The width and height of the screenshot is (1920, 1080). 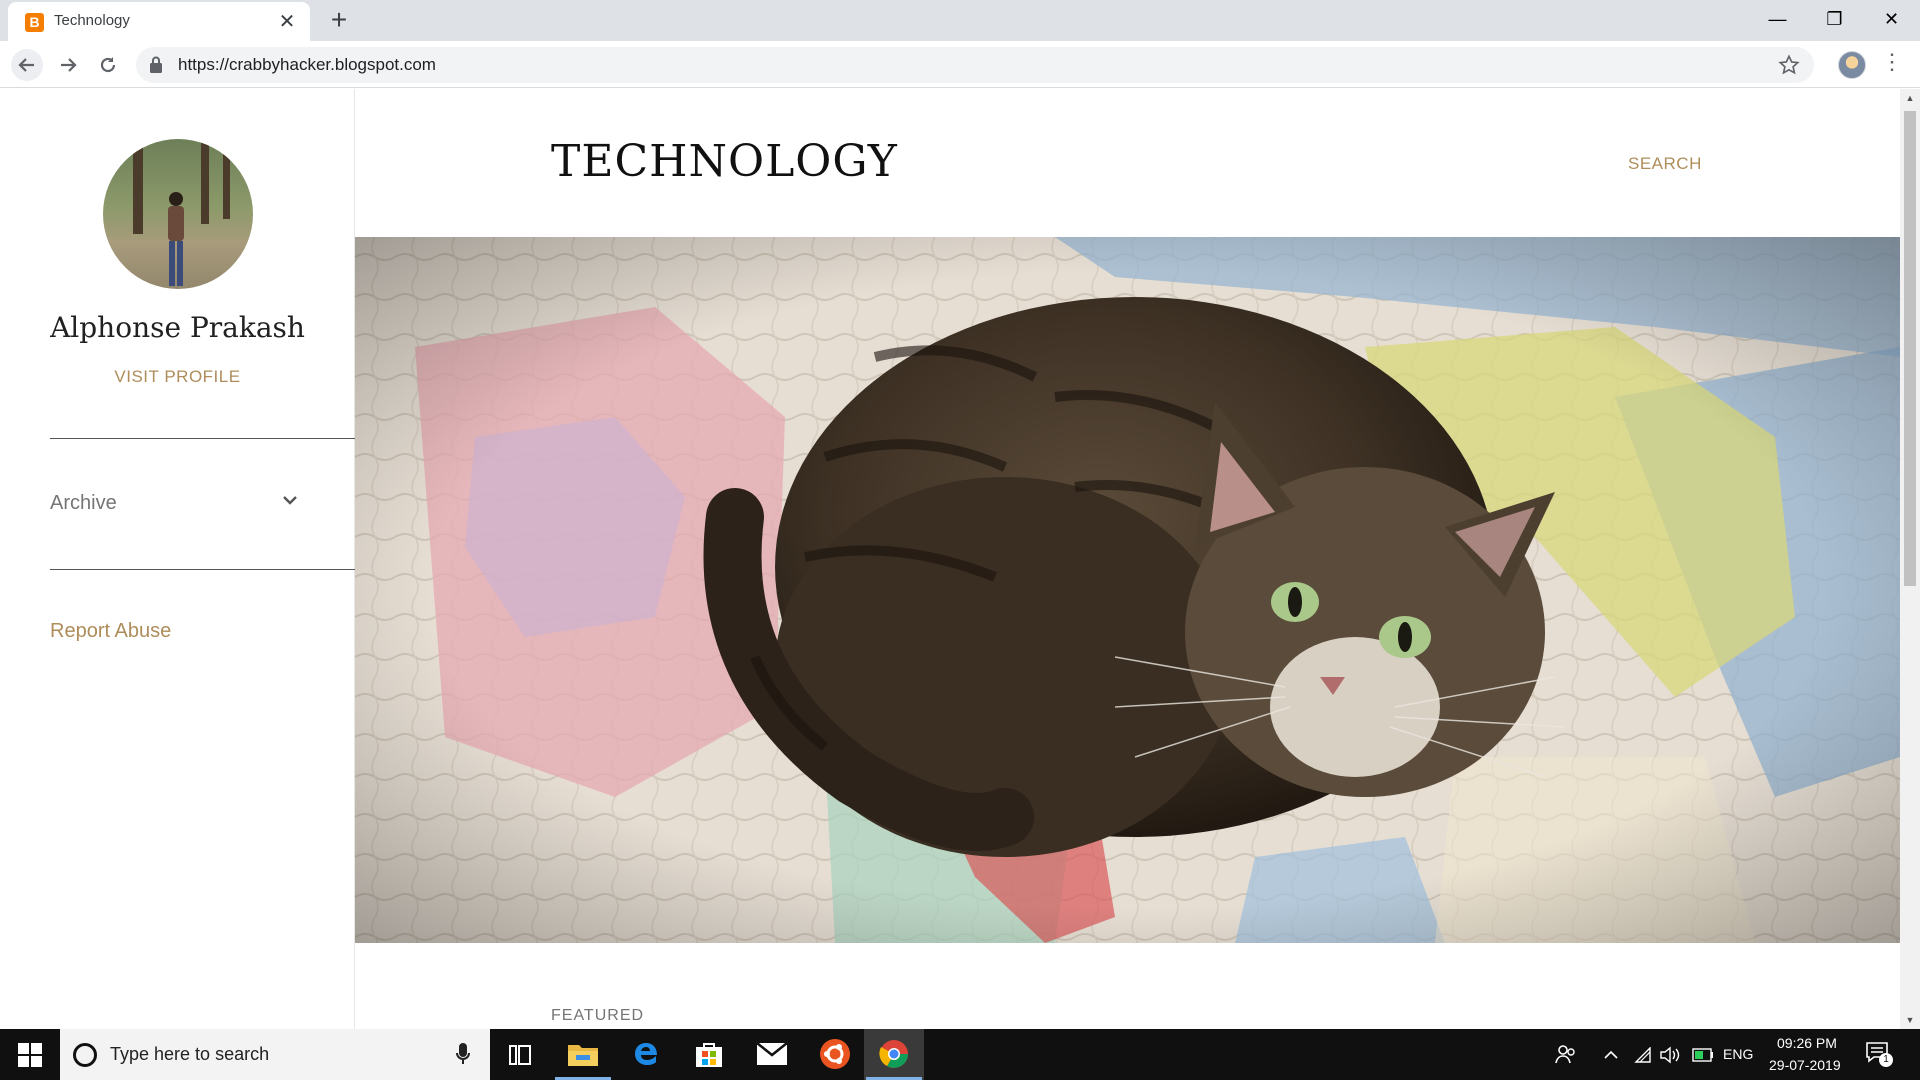 I want to click on scroll-up-icon: ▲, so click(x=1910, y=98).